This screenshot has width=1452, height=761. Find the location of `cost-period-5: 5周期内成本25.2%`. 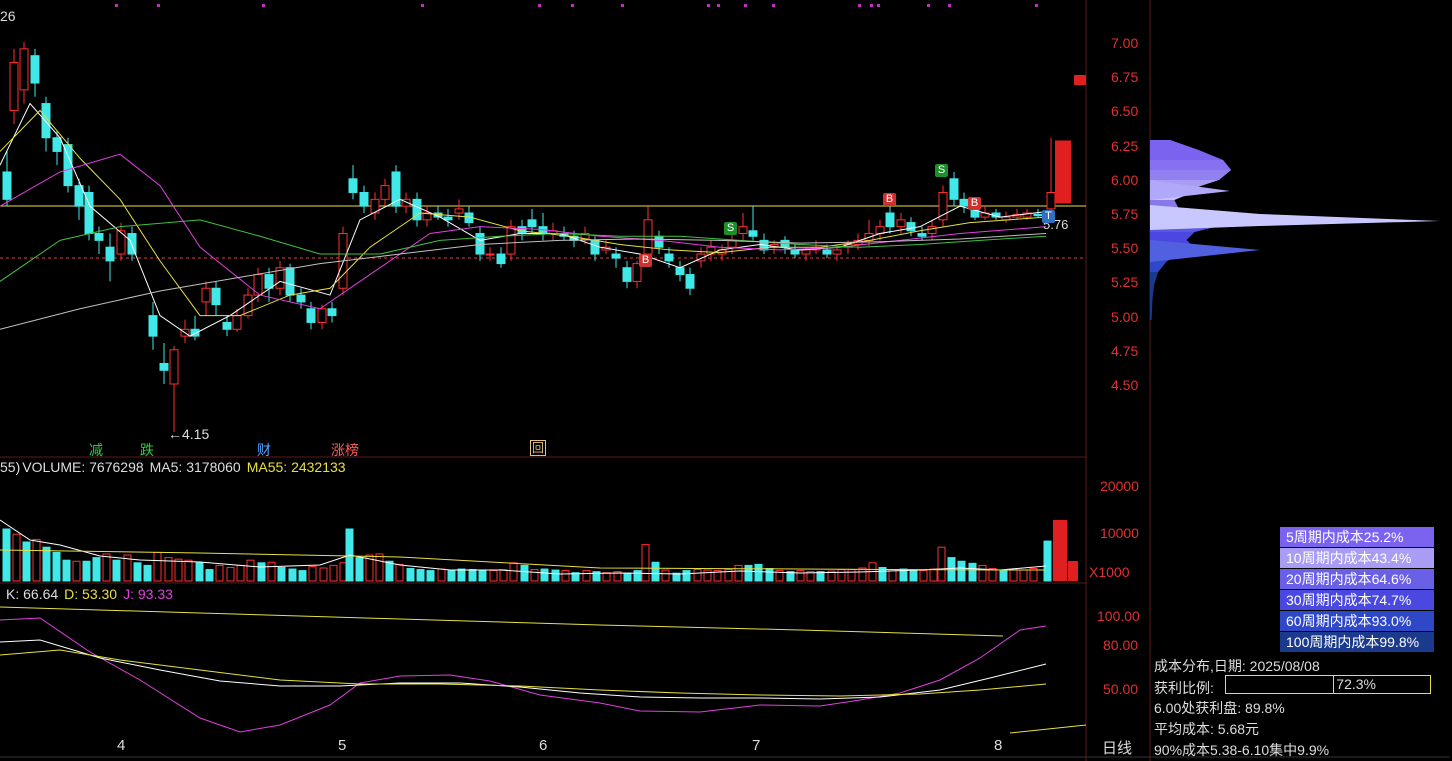

cost-period-5: 5周期内成本25.2% is located at coordinates (1357, 537).